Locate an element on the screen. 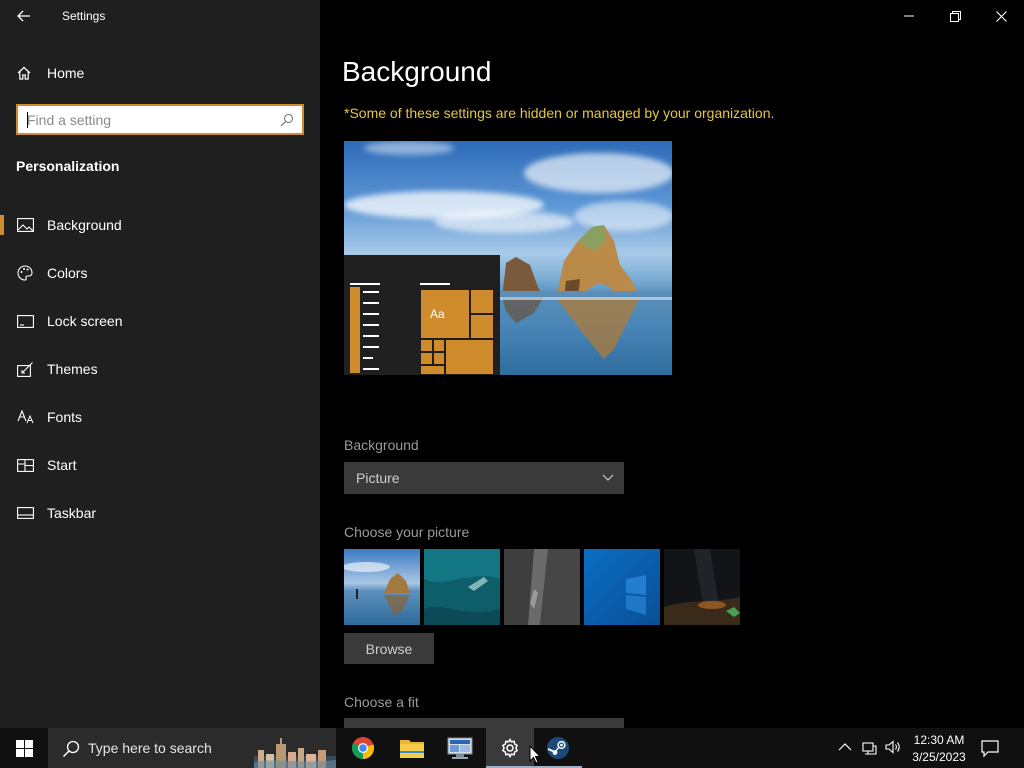  palette-icon is located at coordinates (25, 273).